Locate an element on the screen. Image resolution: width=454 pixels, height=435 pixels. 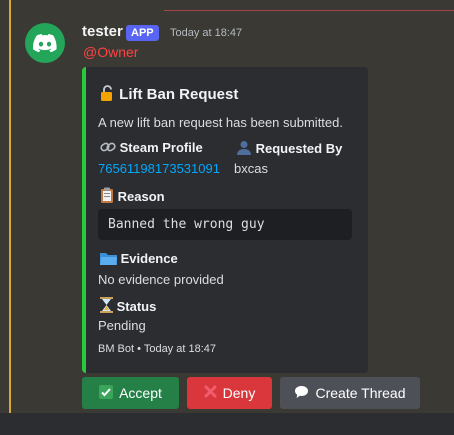
clipboard-icon is located at coordinates (107, 195).